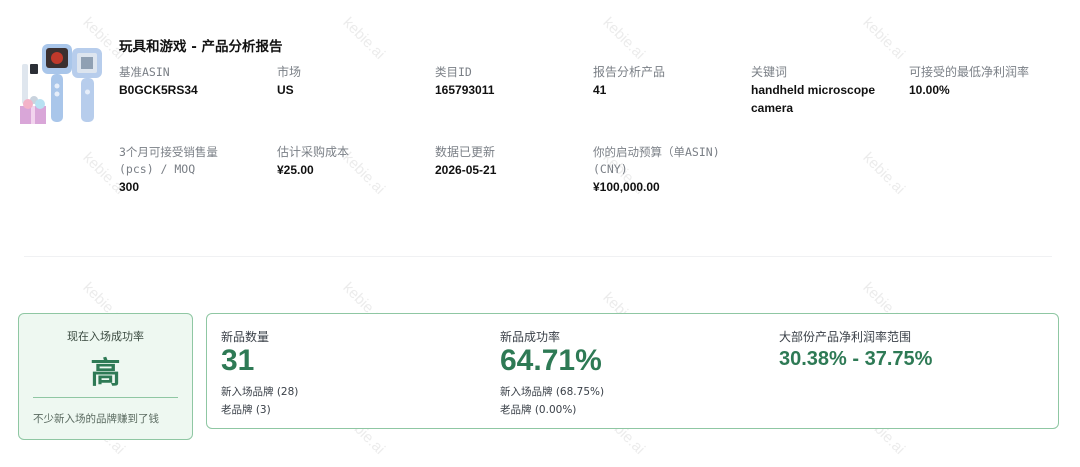 This screenshot has width=1080, height=467. What do you see at coordinates (313, 152) in the screenshot?
I see `meta-label-purchase-cost: 估计采购成本` at bounding box center [313, 152].